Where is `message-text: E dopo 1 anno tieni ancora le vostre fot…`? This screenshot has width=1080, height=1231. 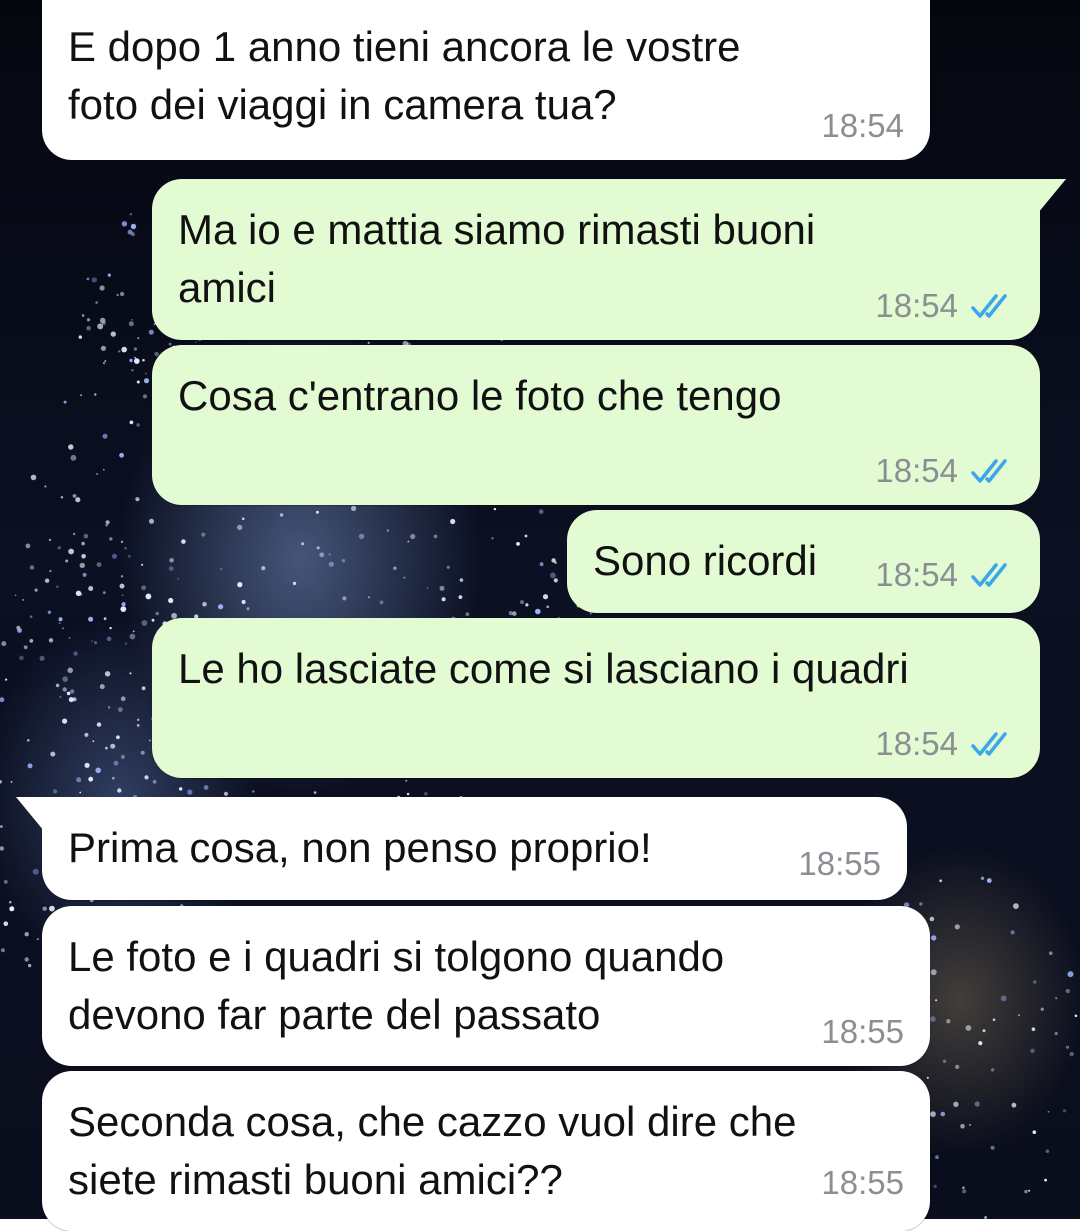
message-text: E dopo 1 anno tieni ancora le vostre fot… is located at coordinates (404, 75).